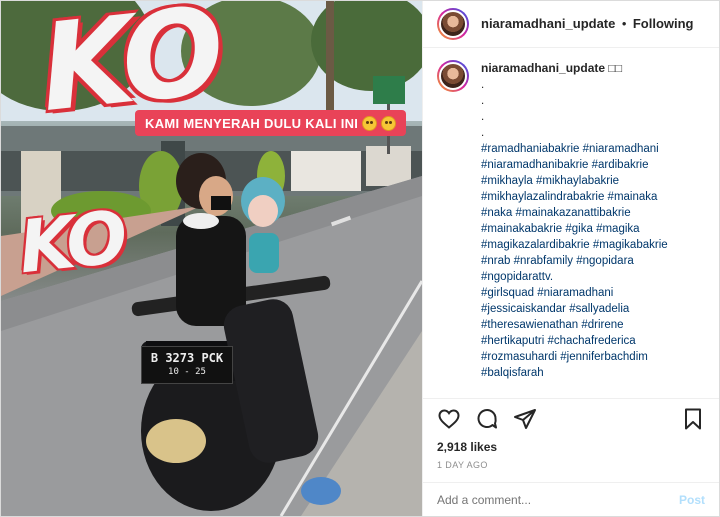 This screenshot has width=720, height=517. I want to click on username-link: niaramadhani_update, so click(548, 23).